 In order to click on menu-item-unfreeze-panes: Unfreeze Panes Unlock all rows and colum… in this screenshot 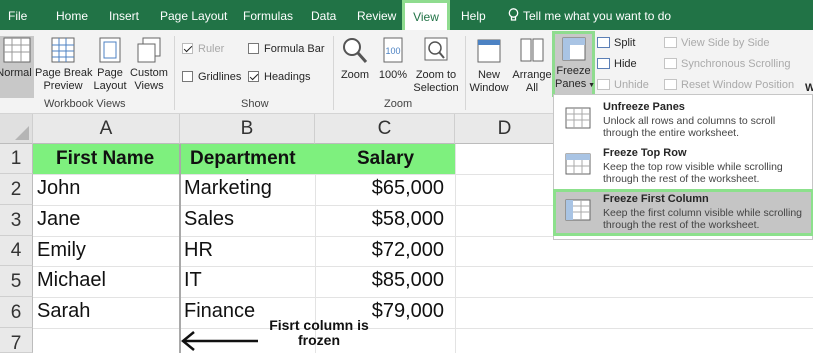, I will do `click(683, 120)`.